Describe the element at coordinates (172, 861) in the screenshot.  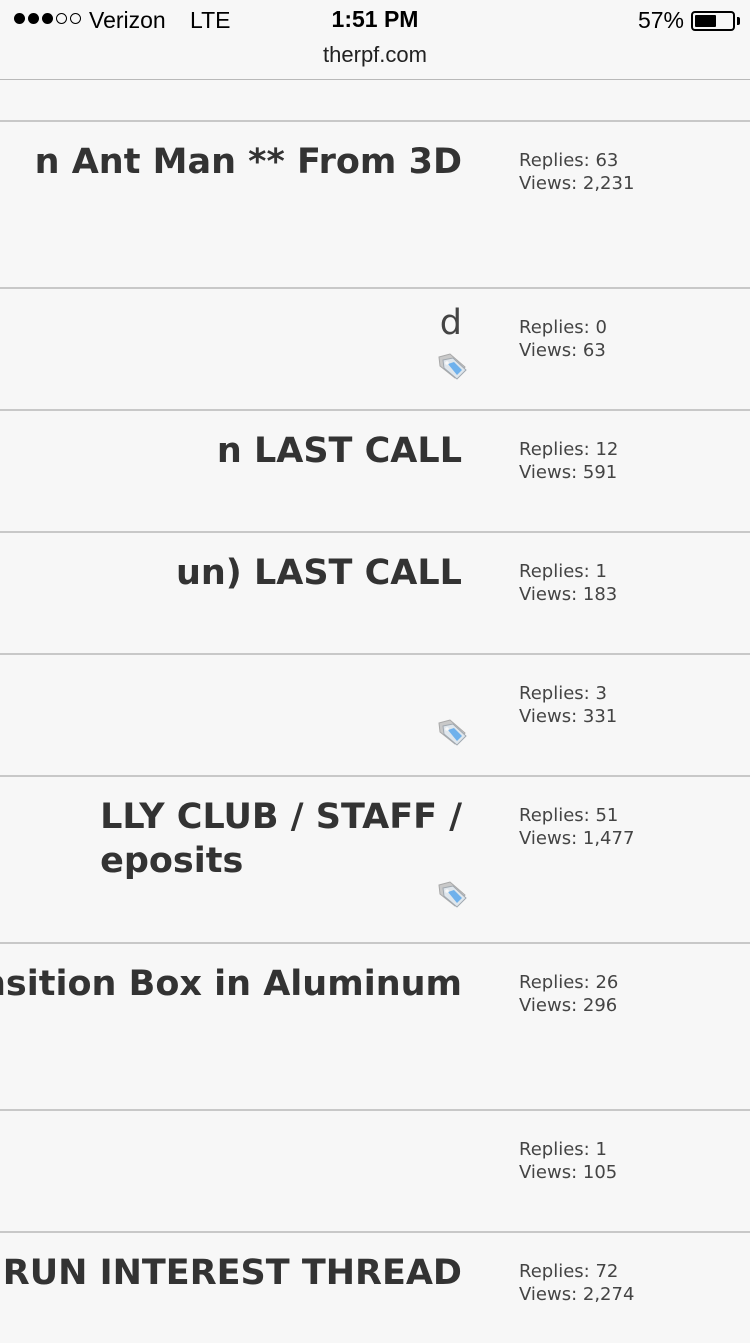
I see `thread-title-line: eposits` at that location.